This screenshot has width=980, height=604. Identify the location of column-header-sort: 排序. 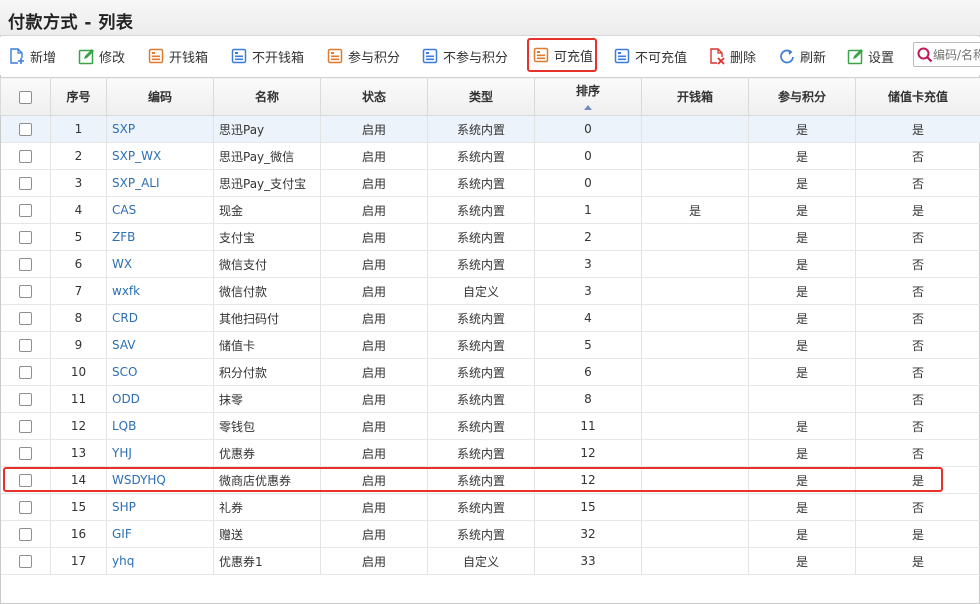
(588, 96).